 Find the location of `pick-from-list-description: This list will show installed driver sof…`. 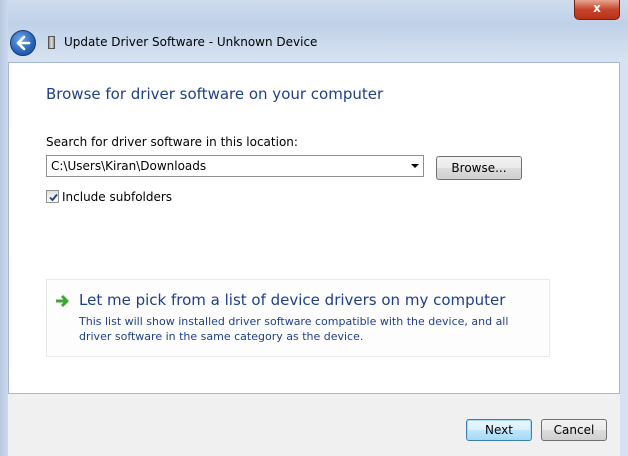

pick-from-list-description: This list will show installed driver sof… is located at coordinates (294, 329).